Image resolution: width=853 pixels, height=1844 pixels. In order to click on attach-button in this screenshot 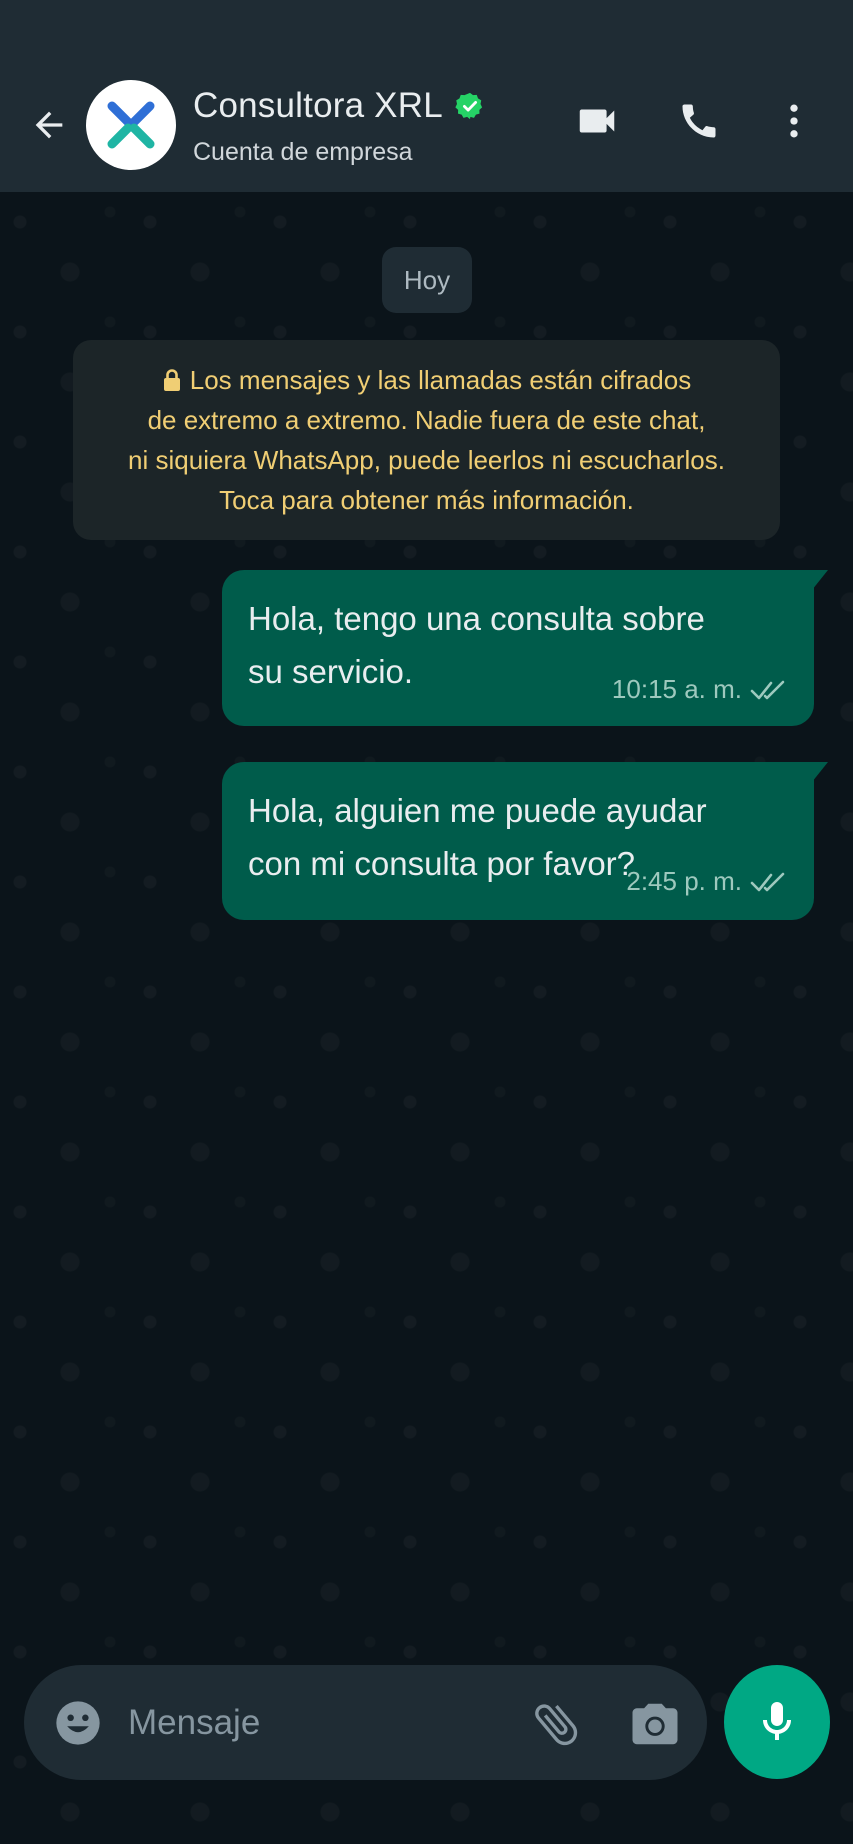, I will do `click(556, 1724)`.